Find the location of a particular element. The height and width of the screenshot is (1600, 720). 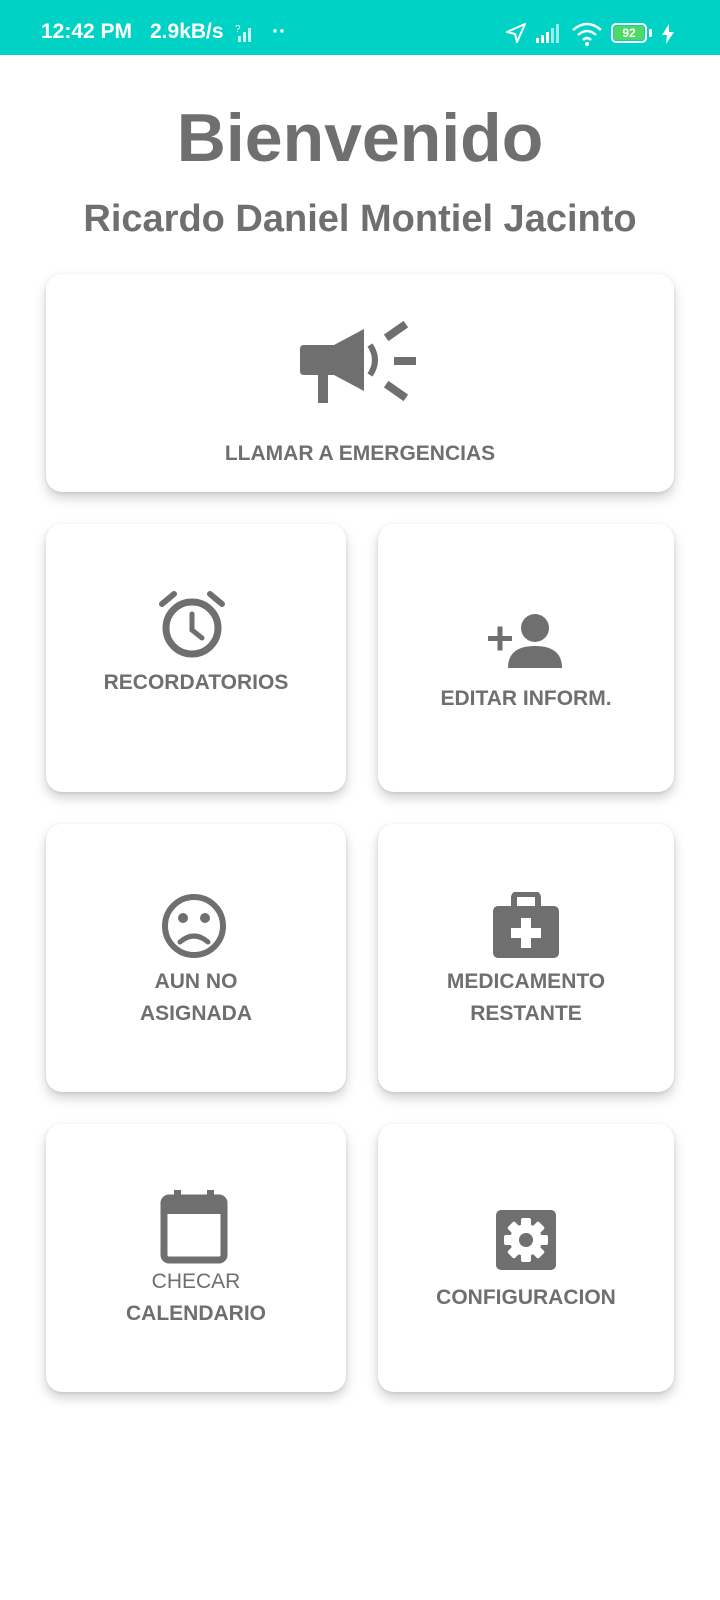

unassigned-button: AUN NO ASIGNADA is located at coordinates (196, 958).